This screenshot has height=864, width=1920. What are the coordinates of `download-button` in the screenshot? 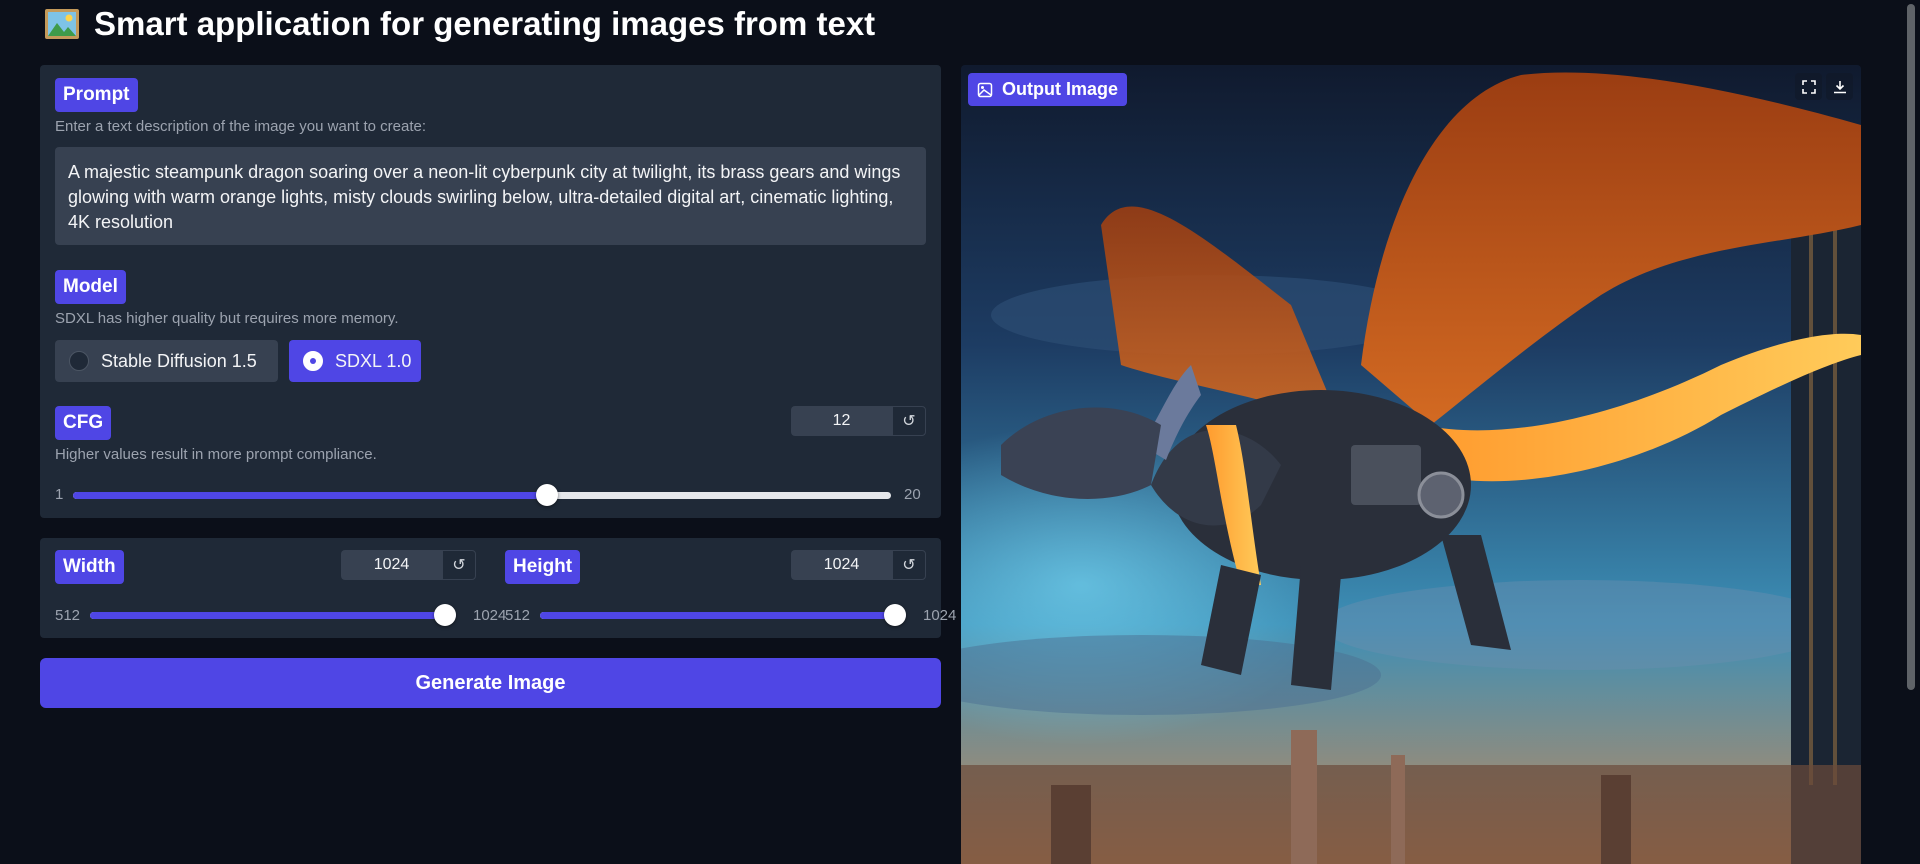 It's located at (1839, 86).